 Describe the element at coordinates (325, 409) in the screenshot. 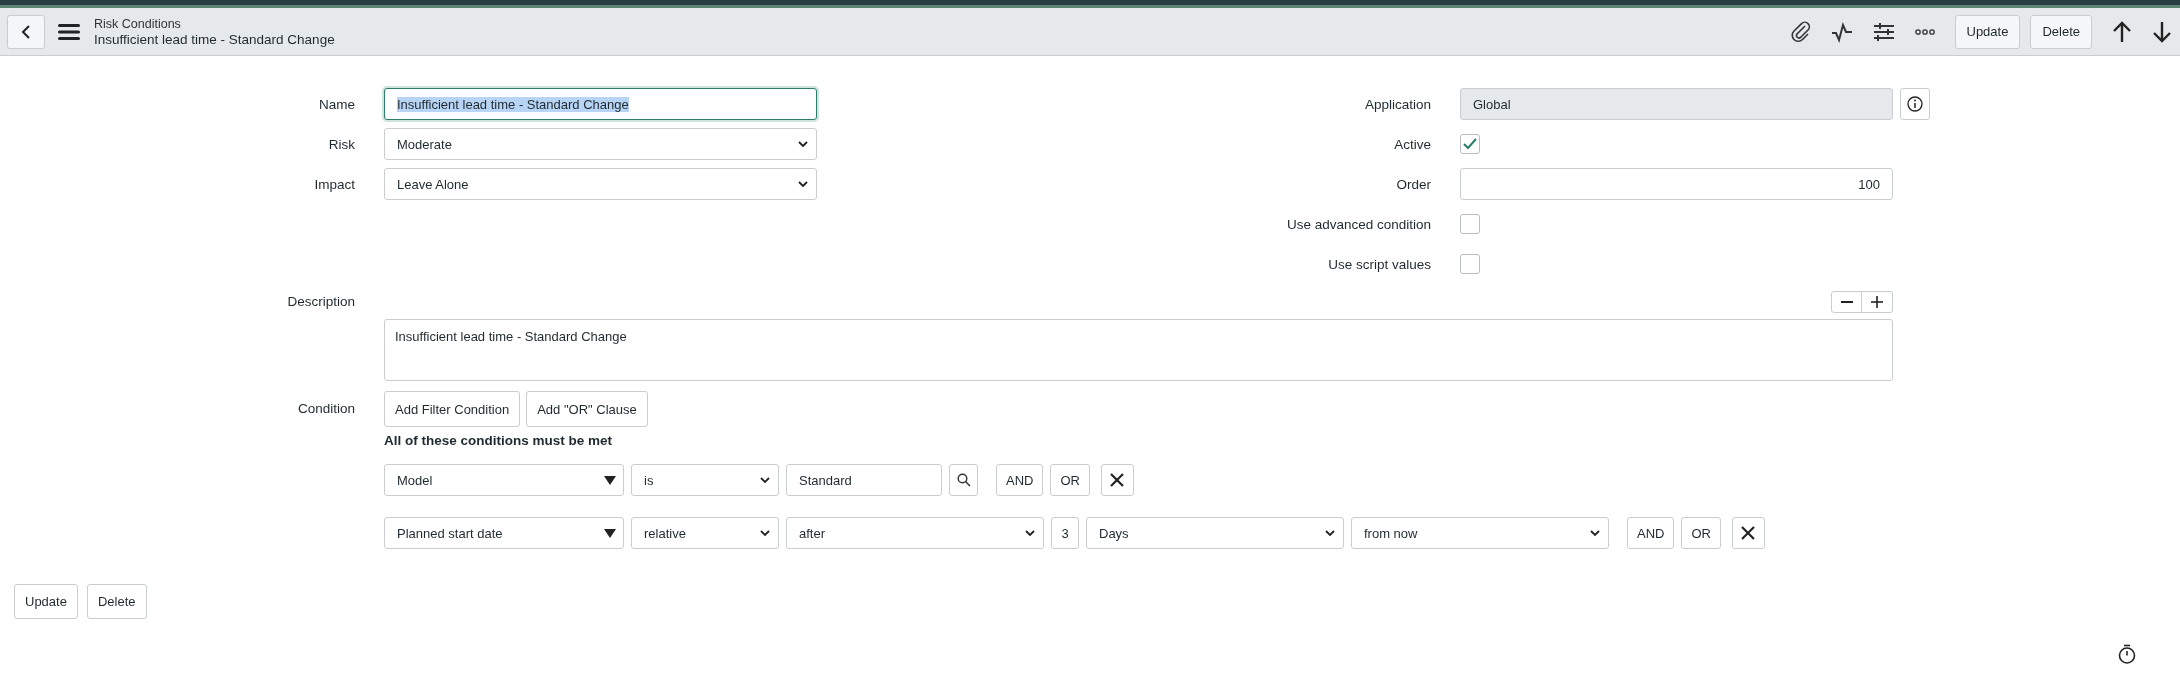

I see `field-label: Condition` at that location.